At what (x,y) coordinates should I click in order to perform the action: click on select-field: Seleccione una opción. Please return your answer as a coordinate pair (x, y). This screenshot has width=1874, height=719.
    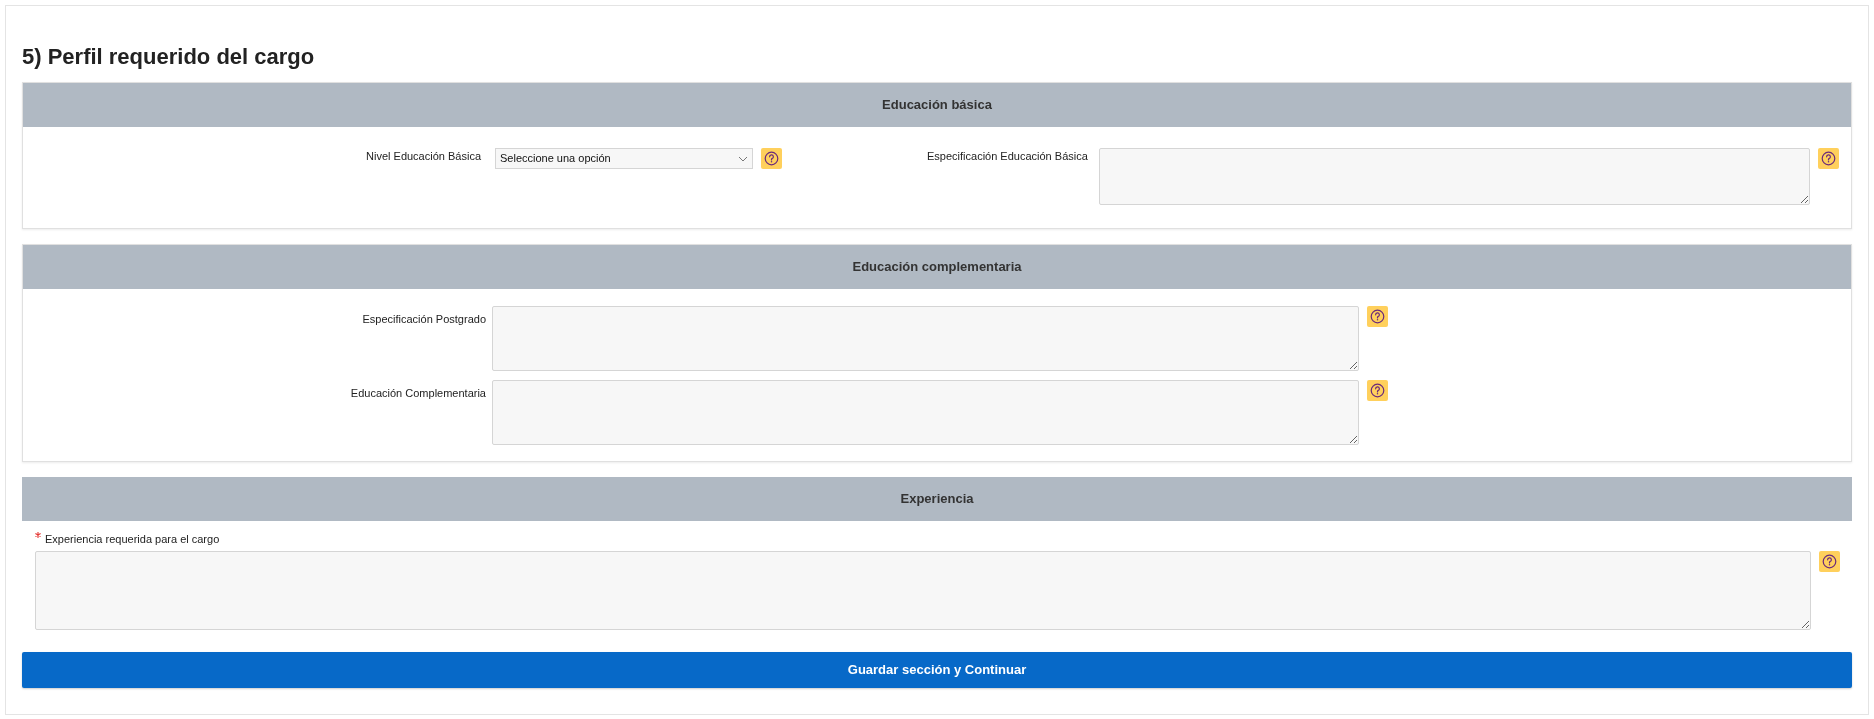
    Looking at the image, I should click on (624, 158).